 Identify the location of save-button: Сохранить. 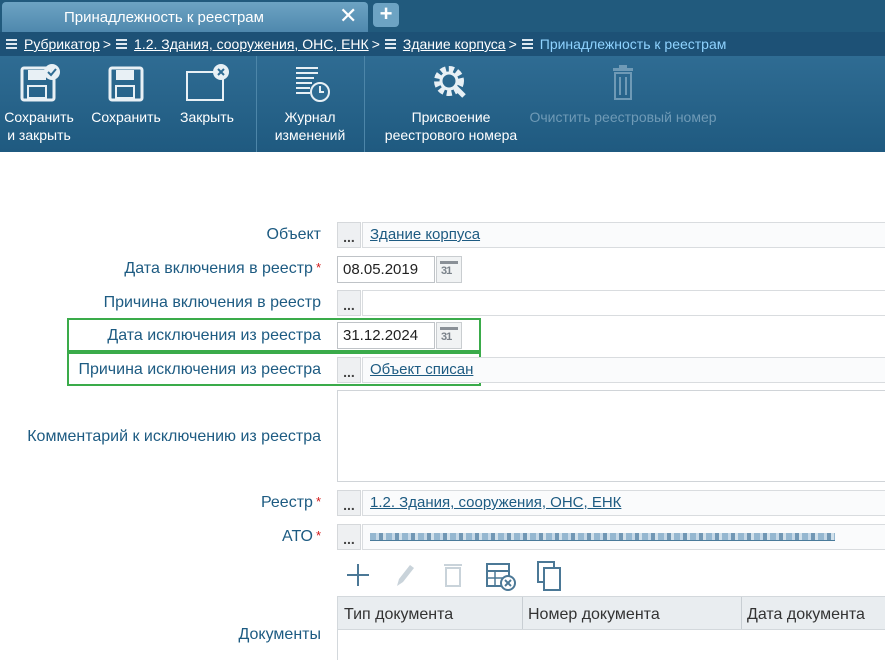
(126, 104).